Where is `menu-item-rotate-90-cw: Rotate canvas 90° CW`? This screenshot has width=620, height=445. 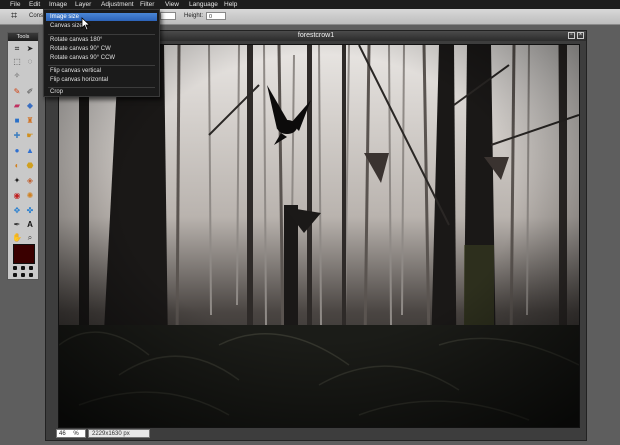
menu-item-rotate-90-cw: Rotate canvas 90° CW is located at coordinates (101, 49).